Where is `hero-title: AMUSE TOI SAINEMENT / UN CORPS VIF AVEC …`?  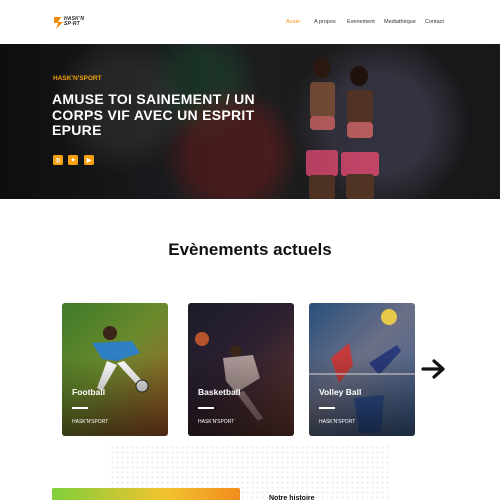
hero-title: AMUSE TOI SAINEMENT / UN CORPS VIF AVEC … is located at coordinates (153, 114).